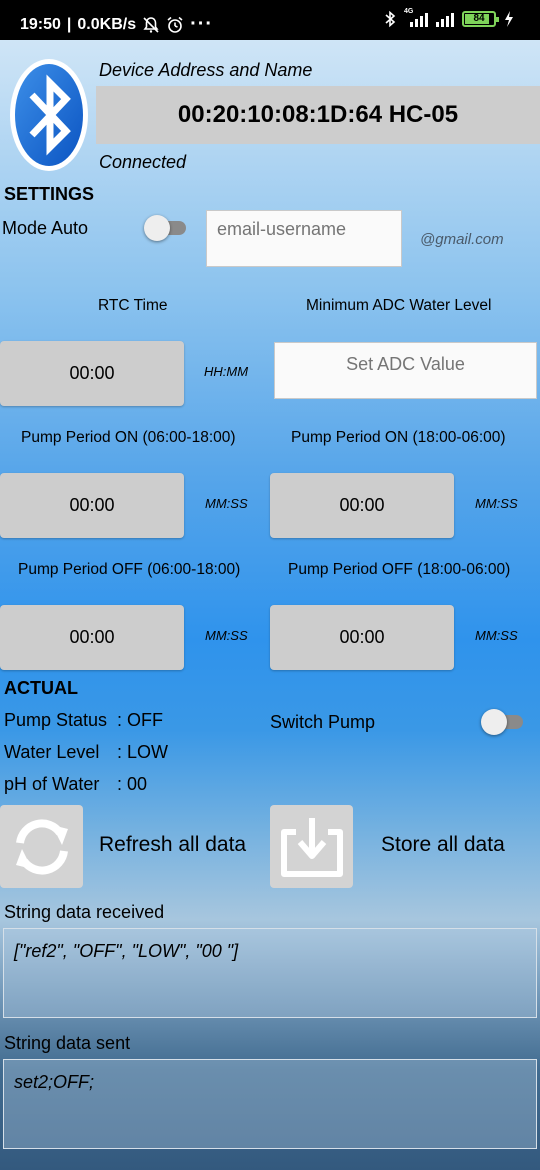 The height and width of the screenshot is (1170, 540). What do you see at coordinates (445, 19) in the screenshot?
I see `signal-bars-2-icon` at bounding box center [445, 19].